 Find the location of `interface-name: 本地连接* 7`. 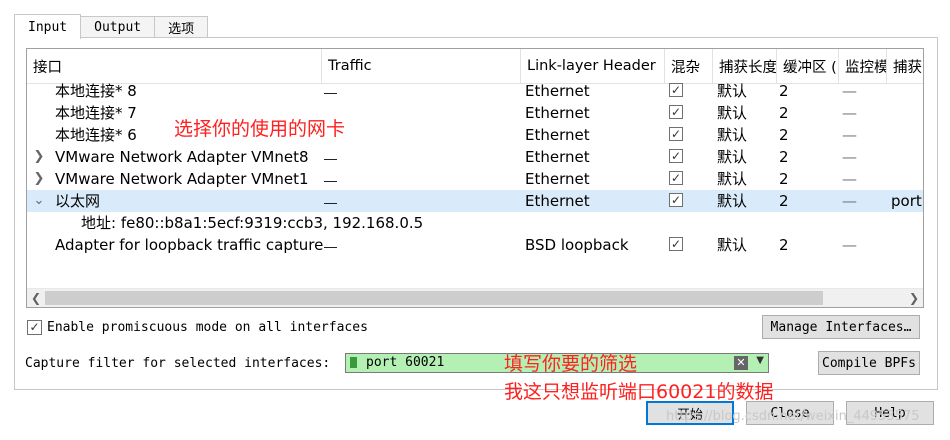

interface-name: 本地连接* 7 is located at coordinates (96, 113).